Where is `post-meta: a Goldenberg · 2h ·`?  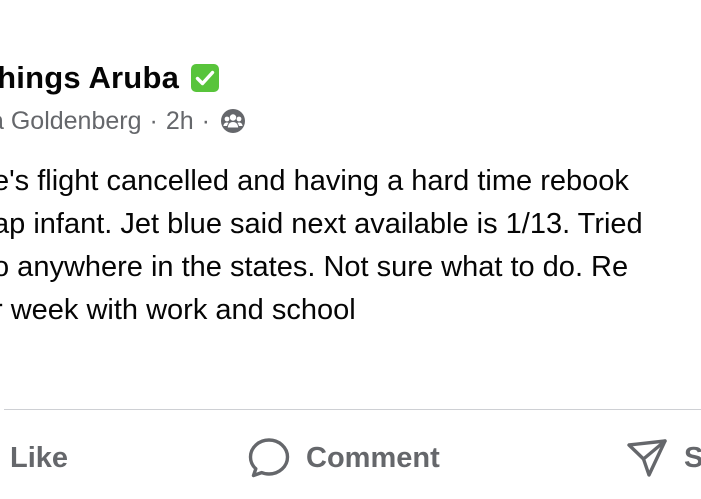
post-meta: a Goldenberg · 2h · is located at coordinates (123, 121).